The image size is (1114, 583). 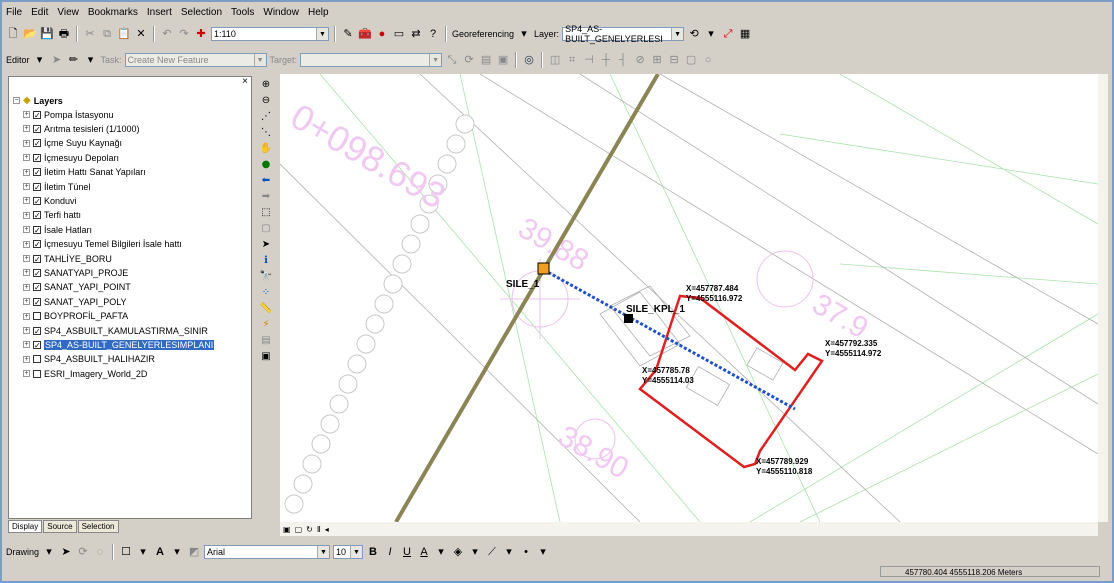 I want to click on circle-icon: ○, so click(x=708, y=60).